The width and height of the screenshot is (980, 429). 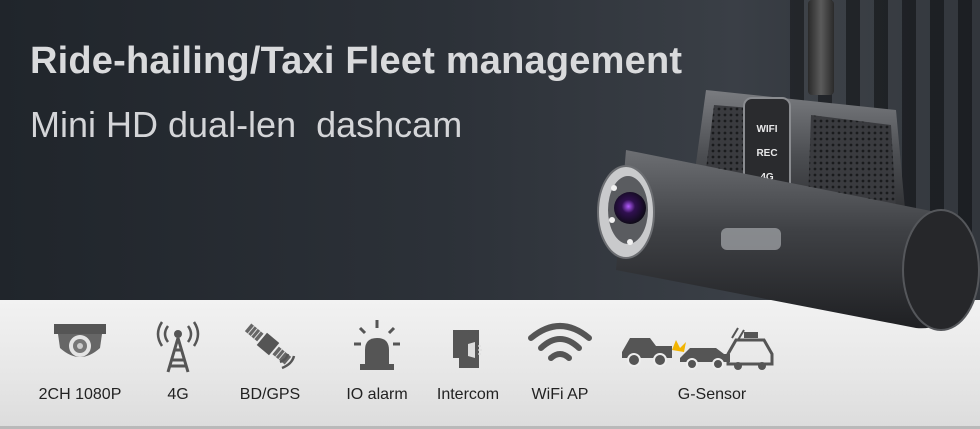 What do you see at coordinates (356, 61) in the screenshot?
I see `banner-title: Ride-hailing/Taxi Fleet management` at bounding box center [356, 61].